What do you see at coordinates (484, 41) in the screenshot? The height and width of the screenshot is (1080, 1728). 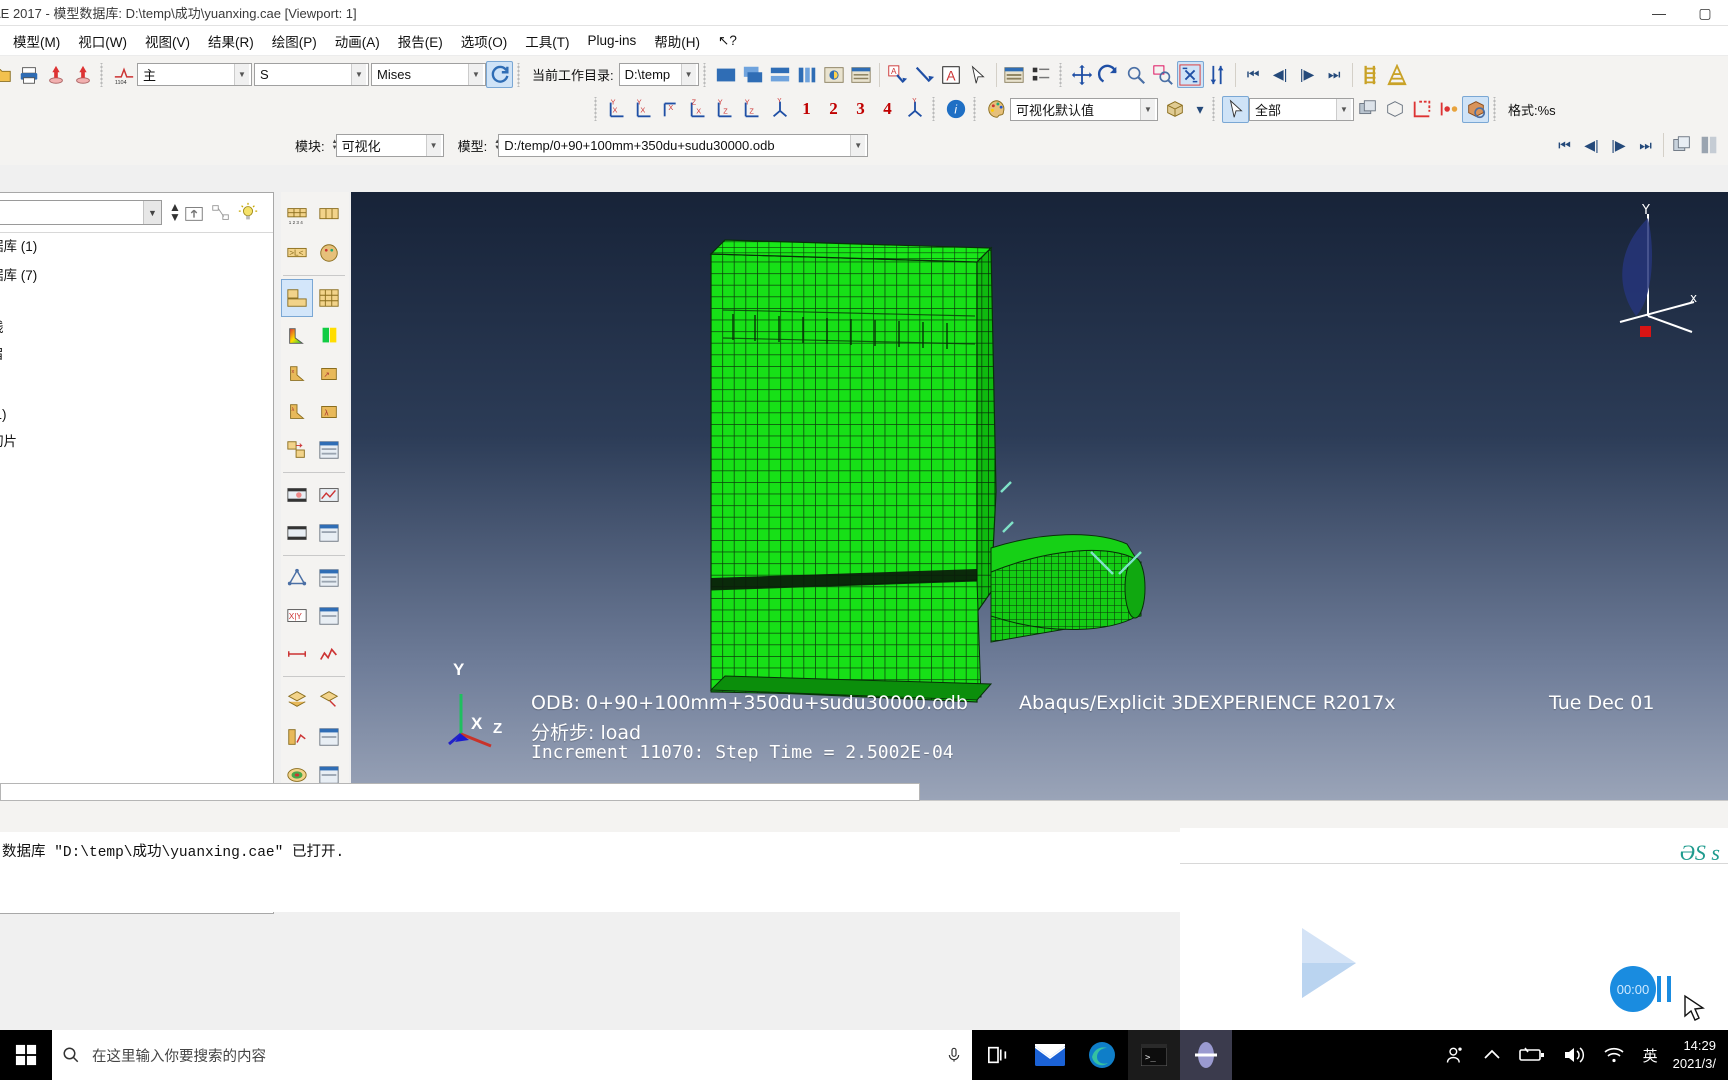 I see `menu-options: 选项(O)` at bounding box center [484, 41].